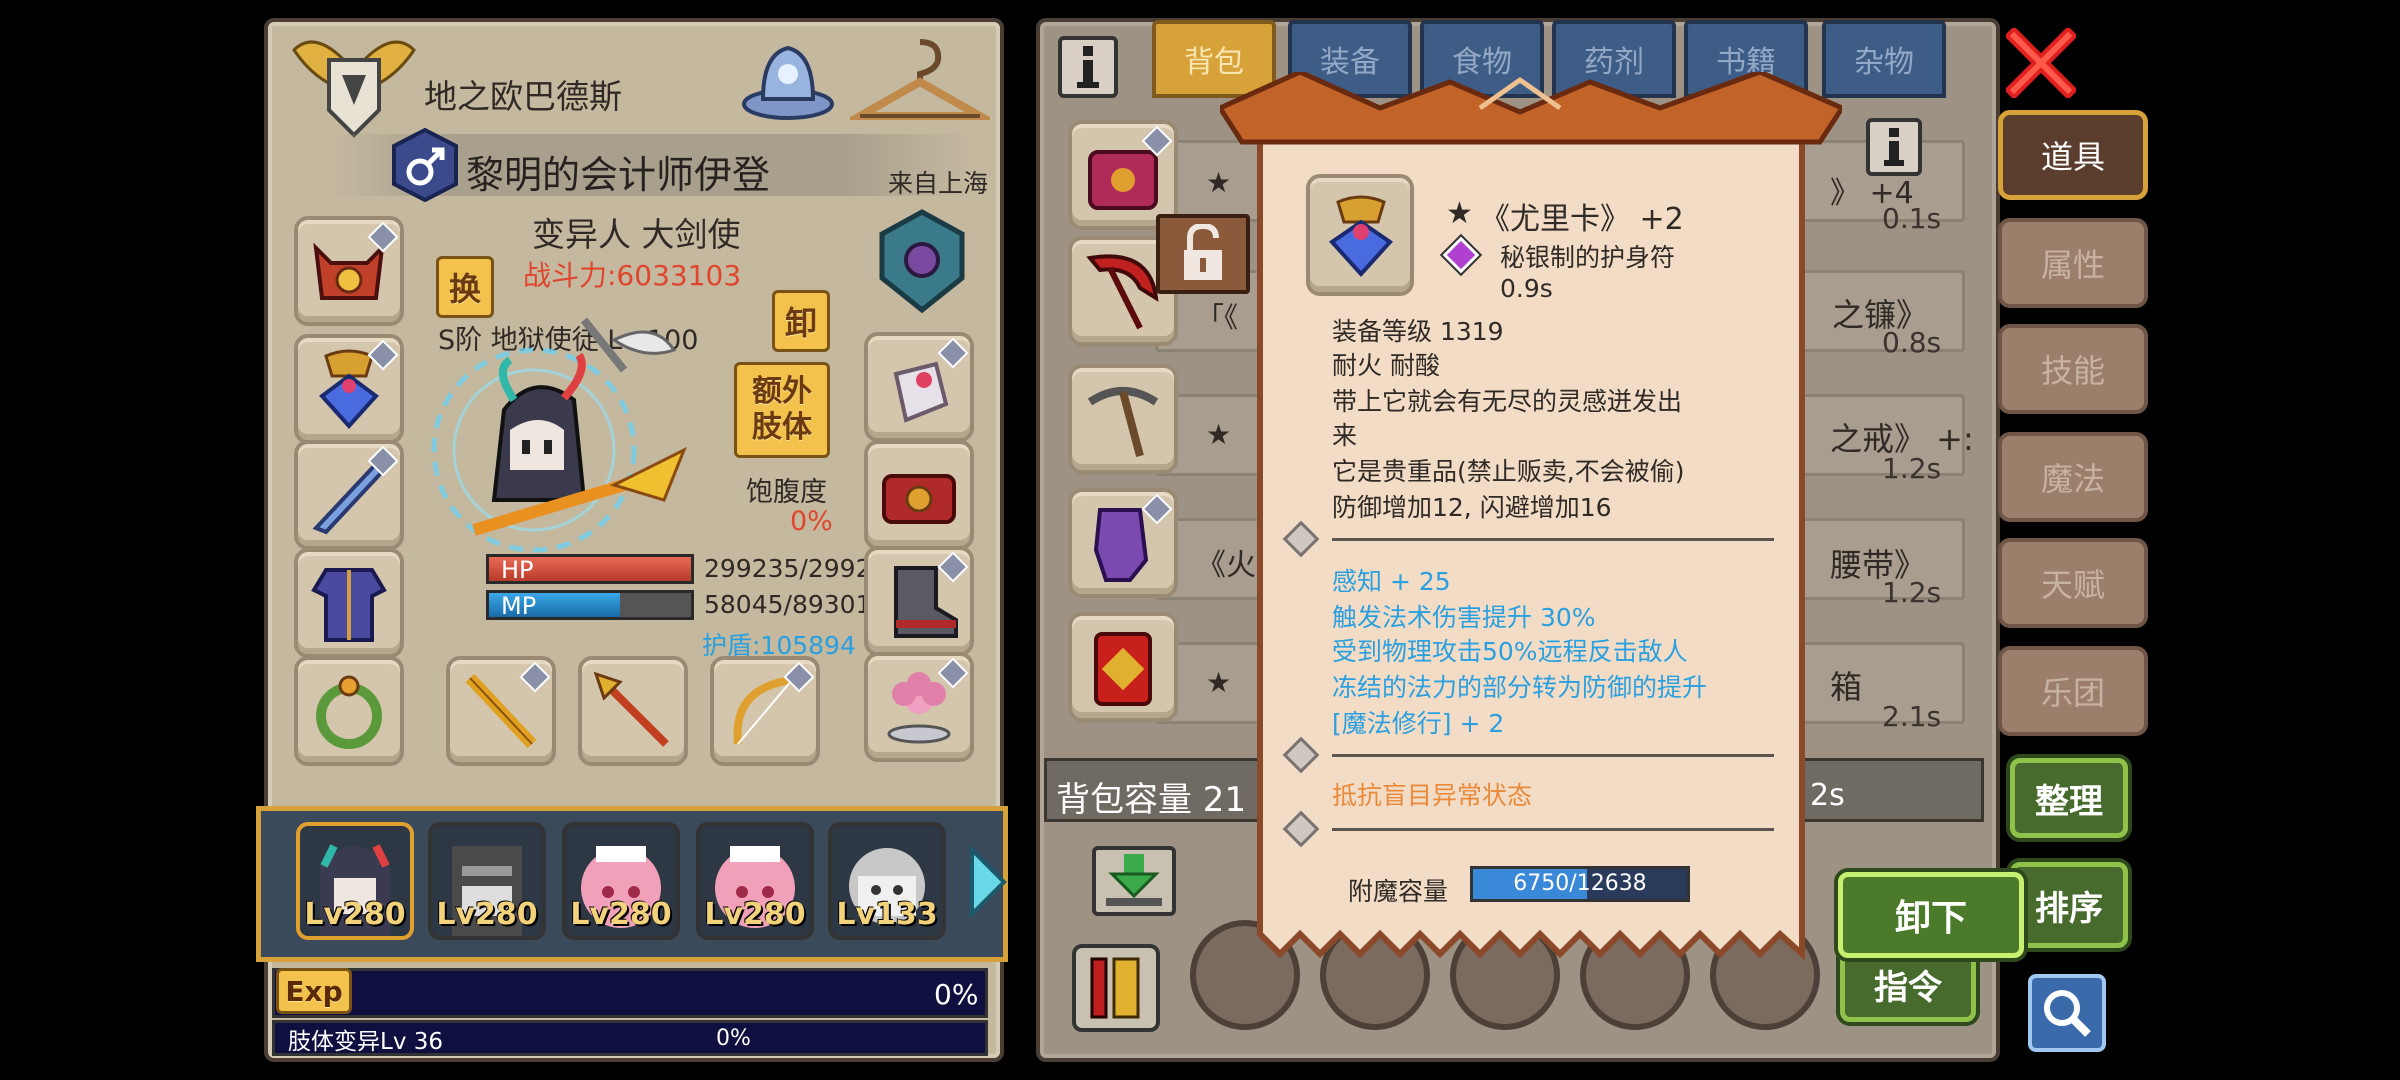 The width and height of the screenshot is (2400, 1080). I want to click on rank-emblem-icon, so click(354, 89).